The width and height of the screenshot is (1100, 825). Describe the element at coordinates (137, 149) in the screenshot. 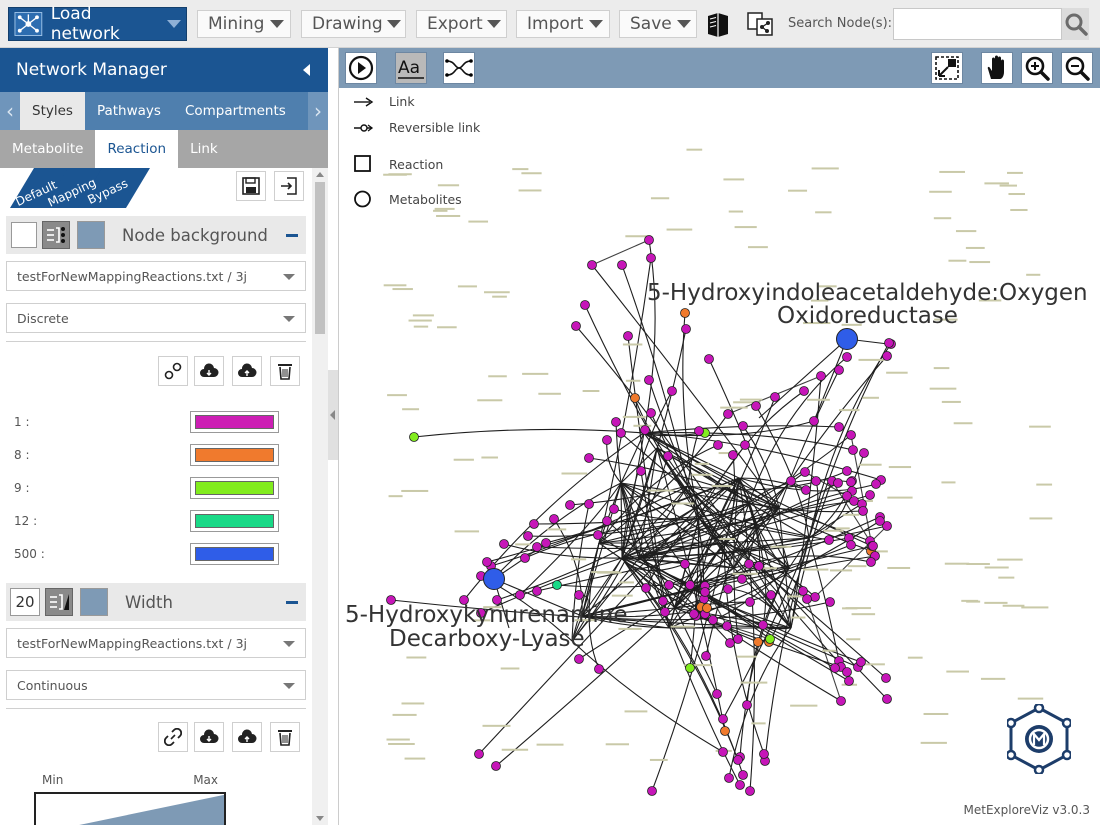

I see `subtab-reaction: Reaction` at that location.